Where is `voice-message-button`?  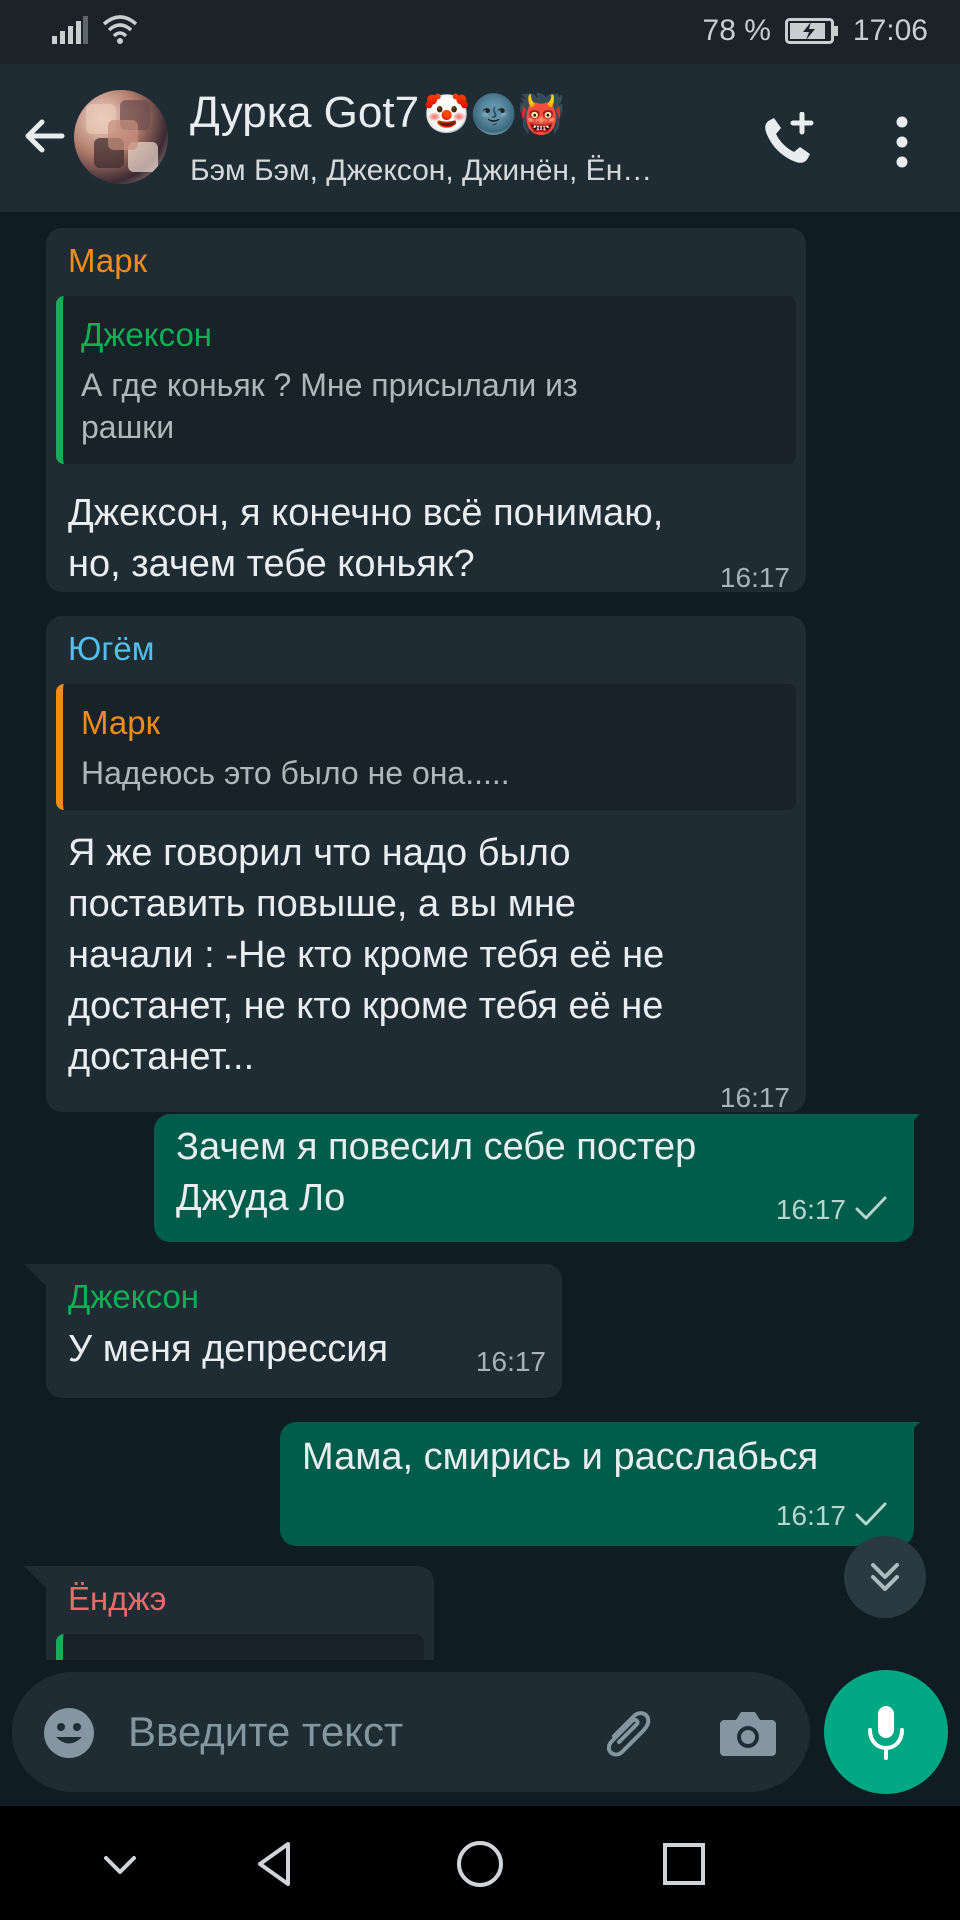 voice-message-button is located at coordinates (886, 1732).